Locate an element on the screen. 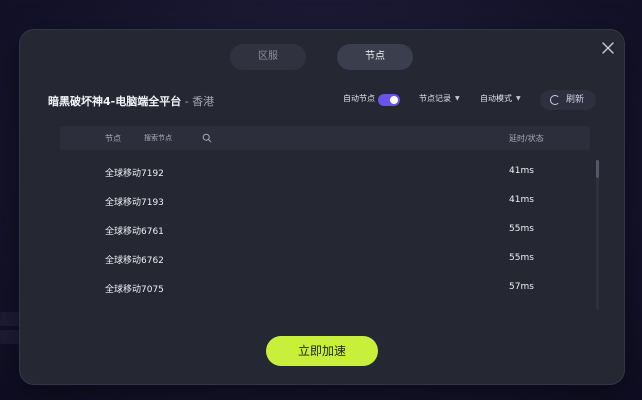 This screenshot has height=400, width=642. refresh-icon is located at coordinates (555, 100).